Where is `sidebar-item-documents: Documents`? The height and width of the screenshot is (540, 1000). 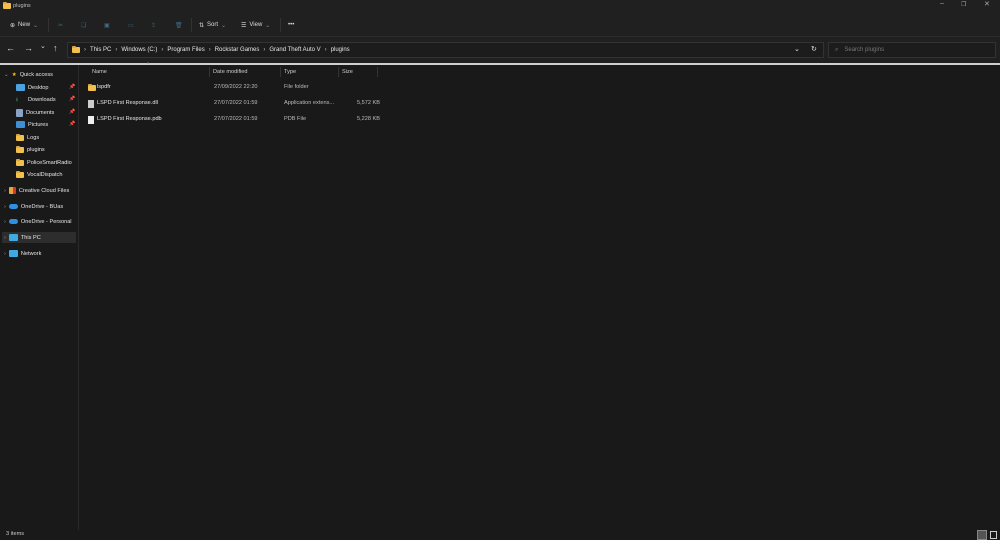
sidebar-item-documents: Documents is located at coordinates (35, 112).